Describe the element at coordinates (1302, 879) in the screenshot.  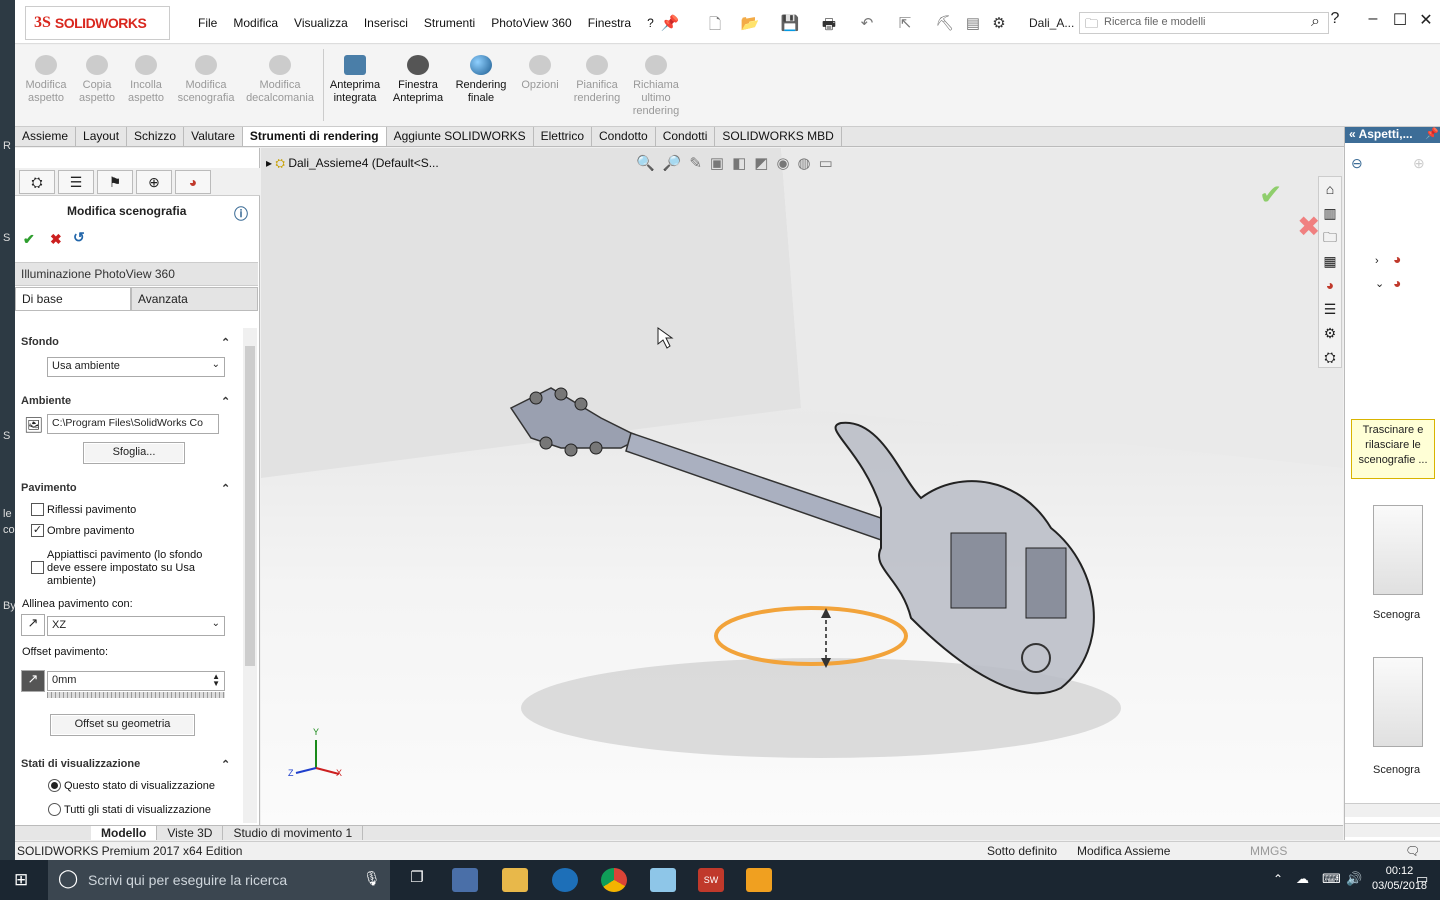
I see `cloud-icon: ☁` at that location.